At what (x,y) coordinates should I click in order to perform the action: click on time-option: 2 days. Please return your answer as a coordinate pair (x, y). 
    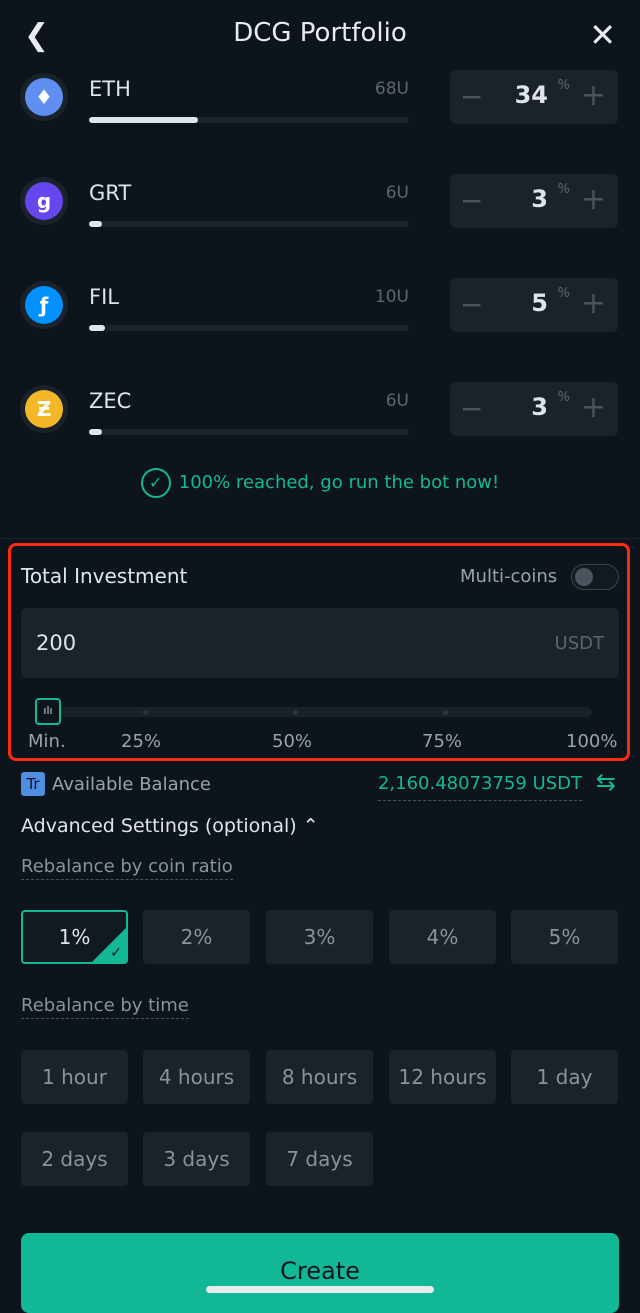
    Looking at the image, I should click on (74, 1159).